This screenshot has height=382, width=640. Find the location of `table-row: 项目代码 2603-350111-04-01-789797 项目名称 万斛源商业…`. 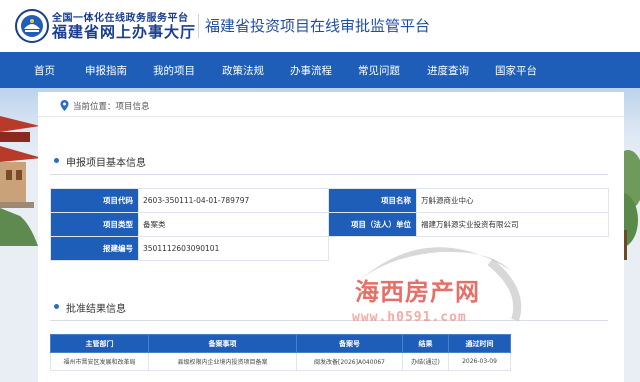

table-row: 项目代码 2603-350111-04-01-789797 项目名称 万斛源商业… is located at coordinates (329, 200).